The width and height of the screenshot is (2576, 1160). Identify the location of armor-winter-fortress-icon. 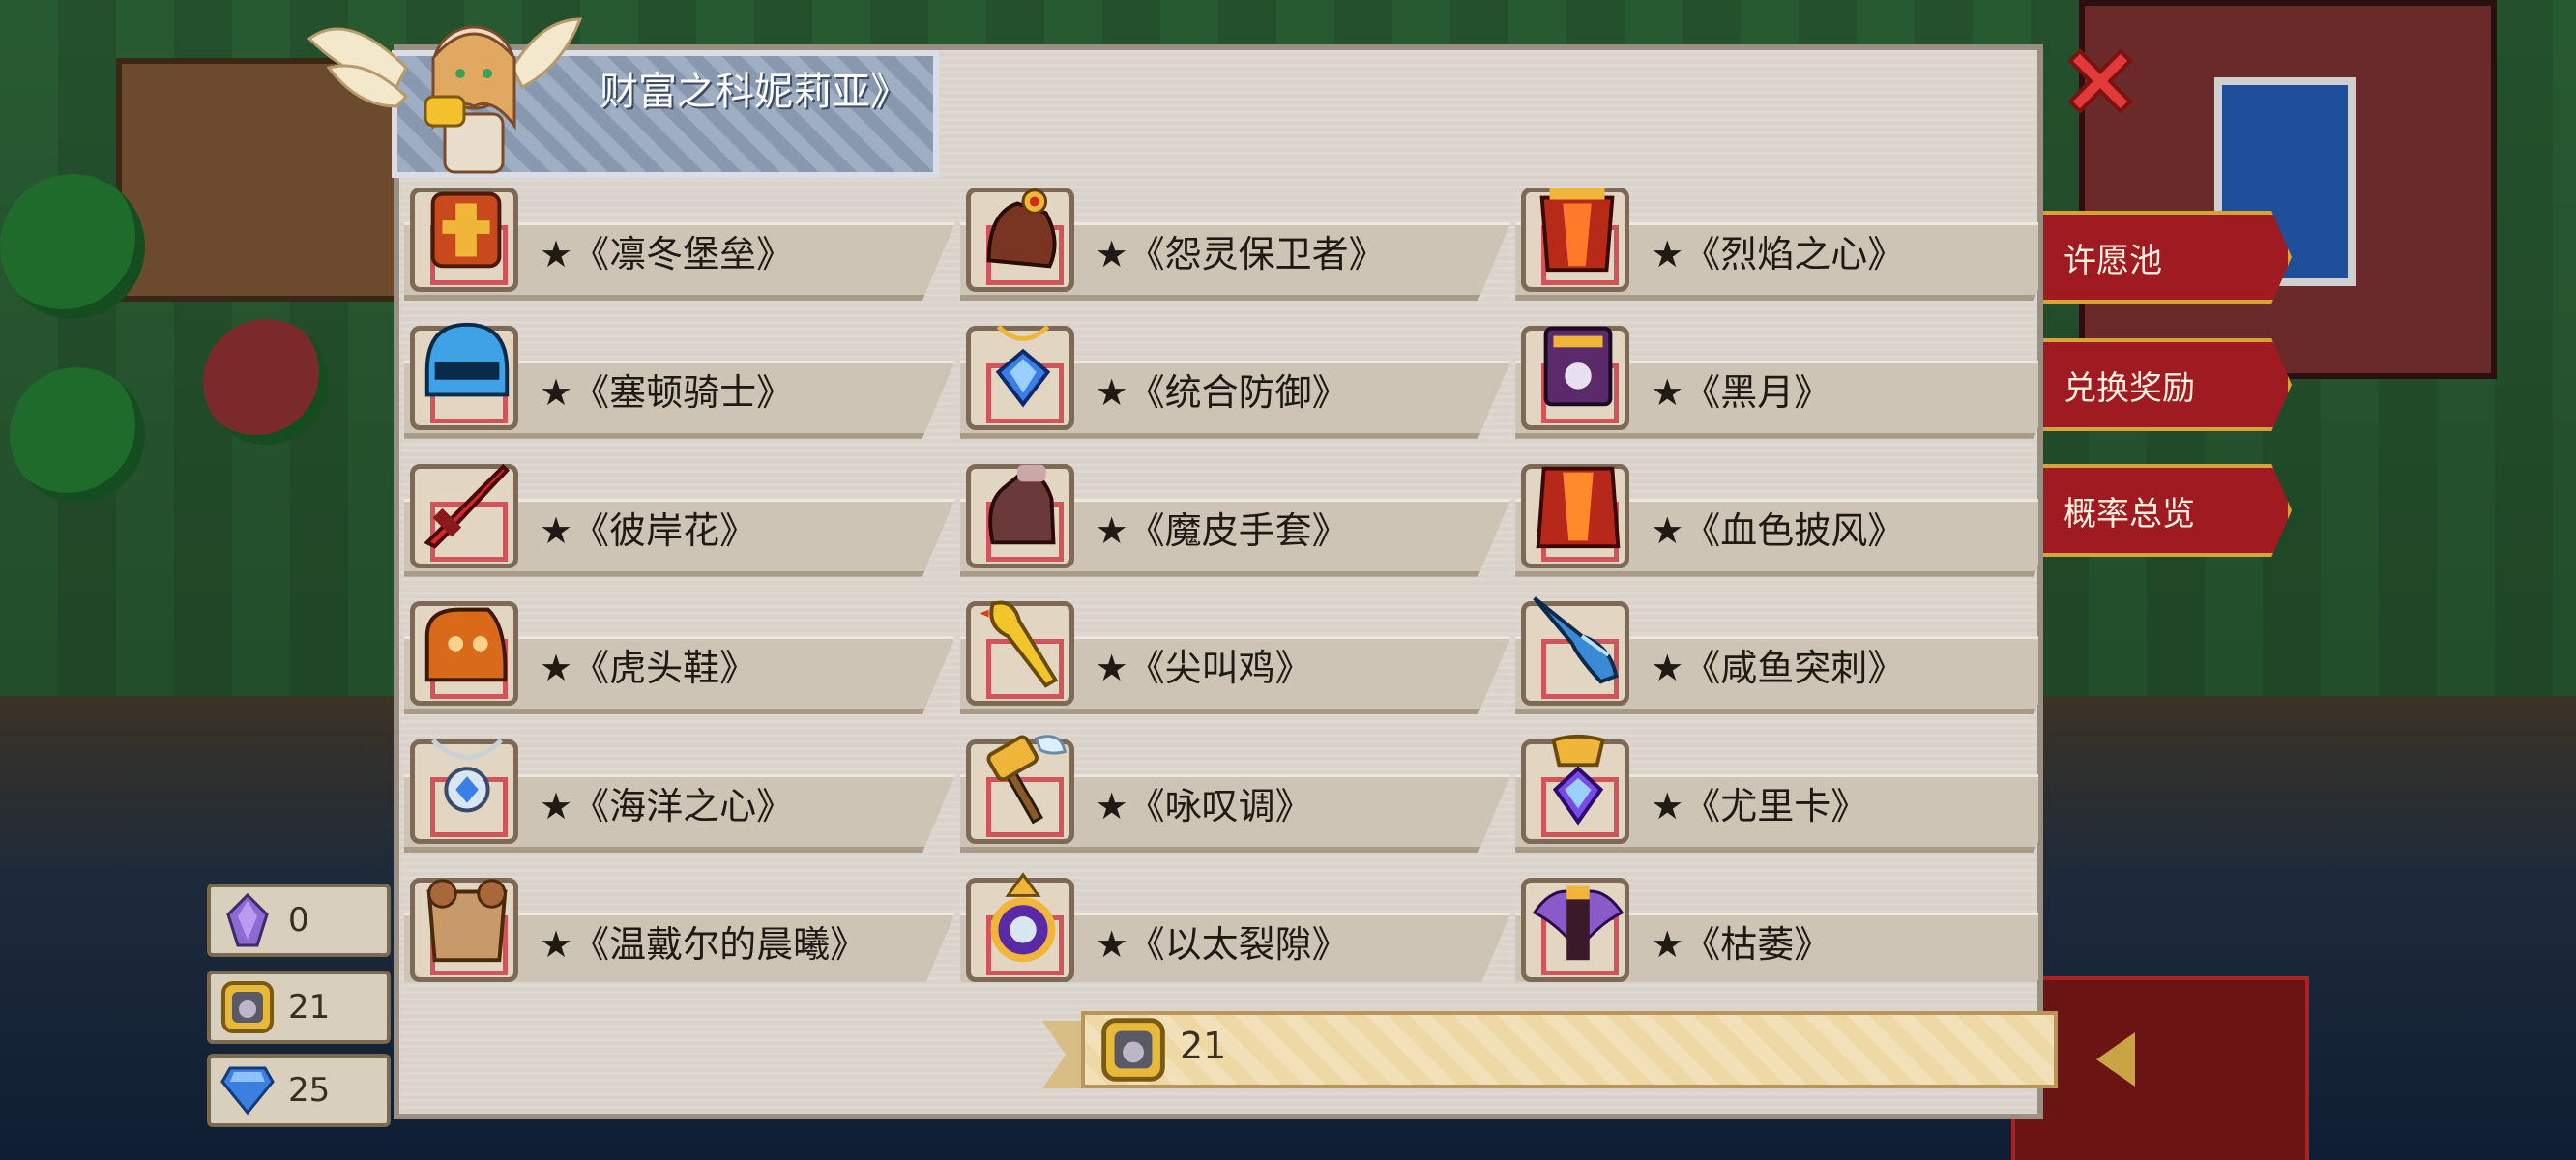
(466, 230).